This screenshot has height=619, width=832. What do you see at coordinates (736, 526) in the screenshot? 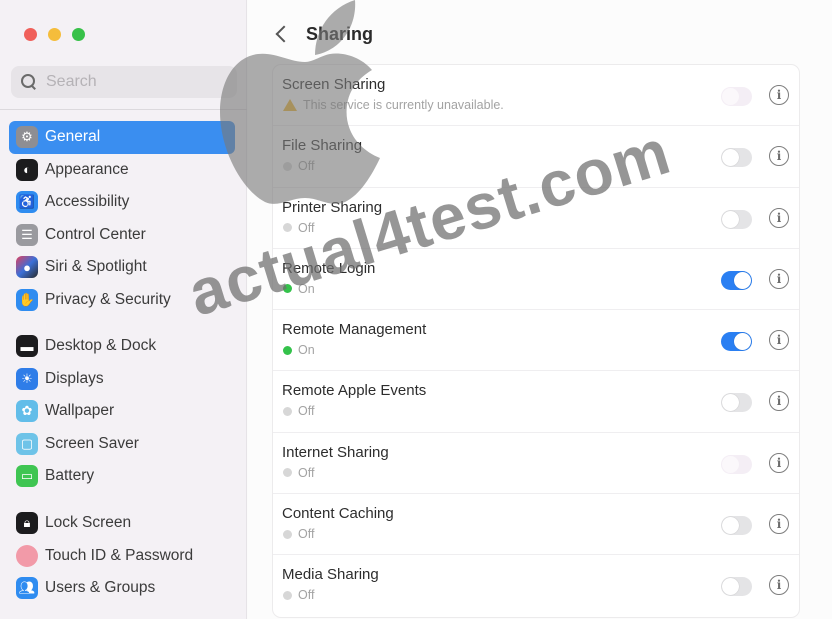
I see `content-caching-toggle` at bounding box center [736, 526].